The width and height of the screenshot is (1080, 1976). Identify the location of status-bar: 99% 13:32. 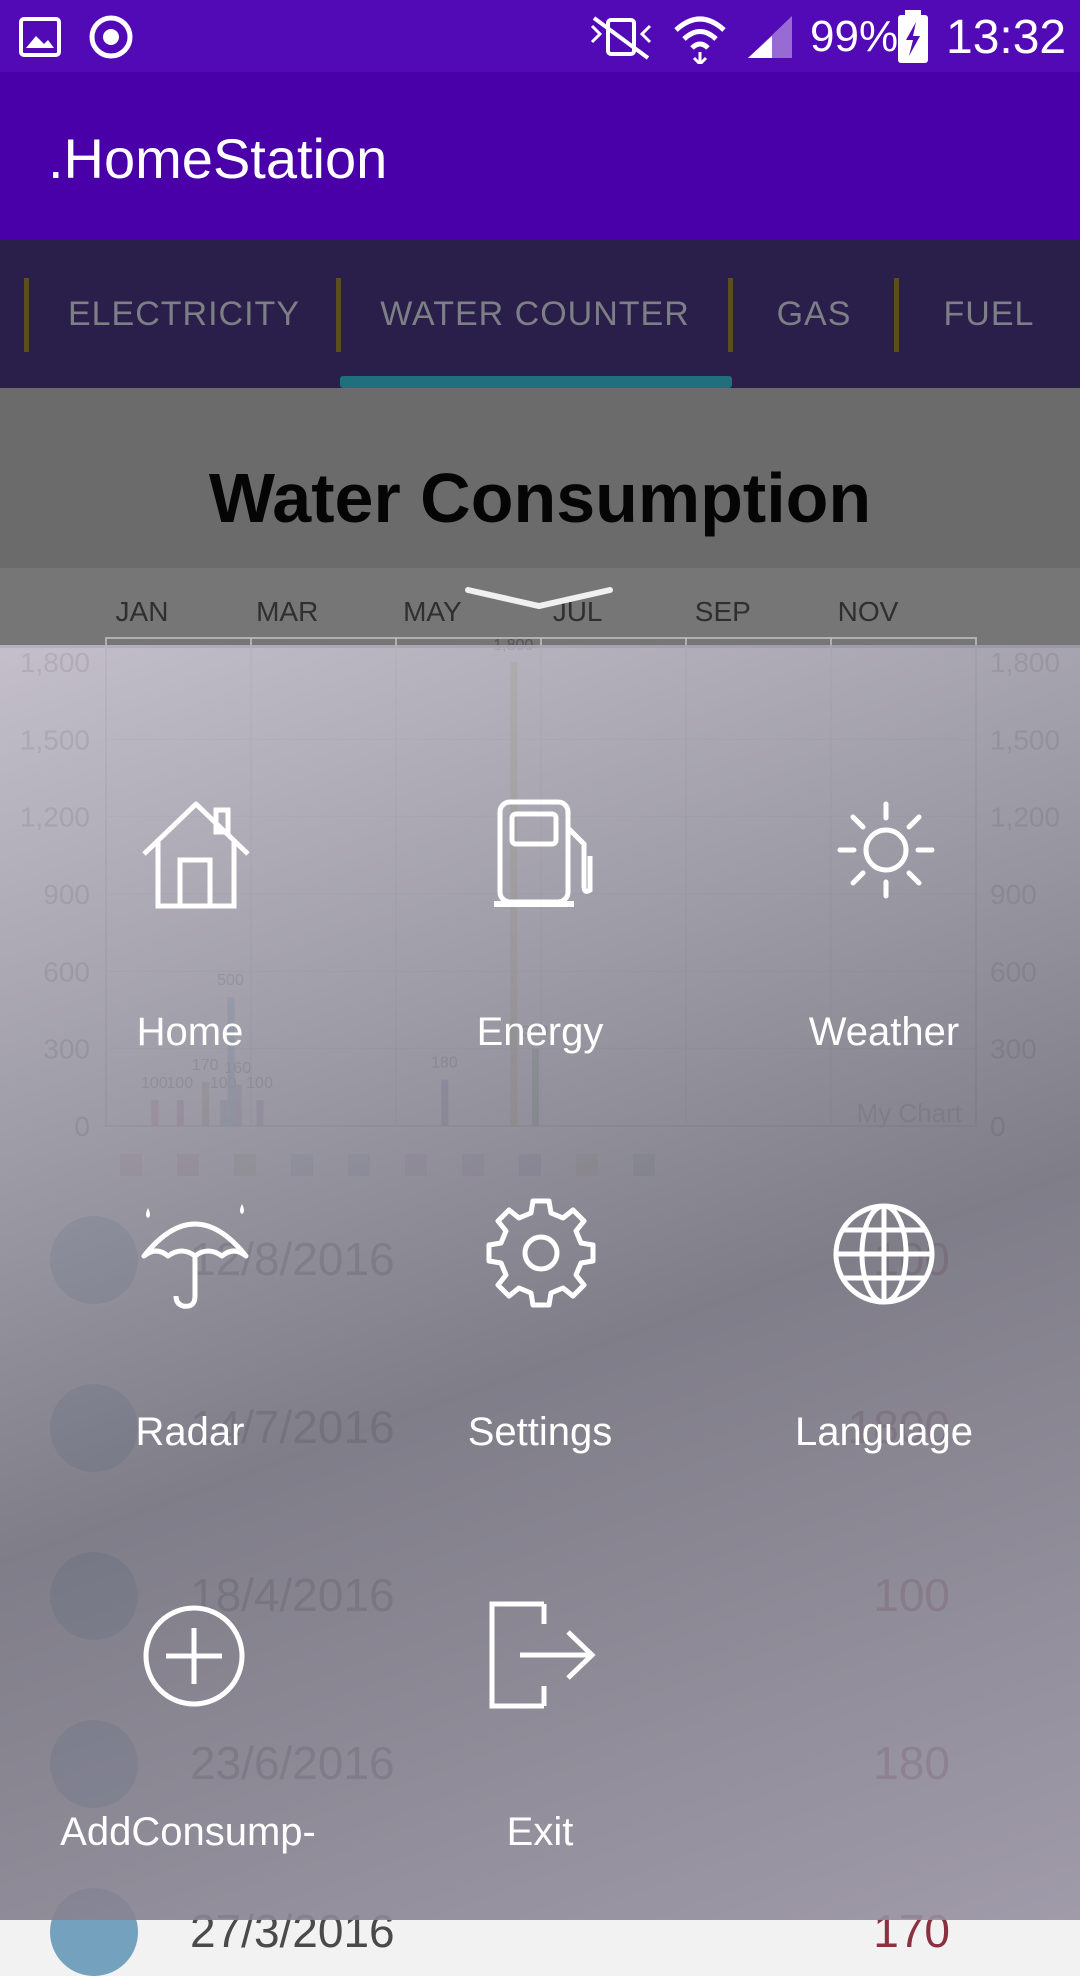
(540, 36).